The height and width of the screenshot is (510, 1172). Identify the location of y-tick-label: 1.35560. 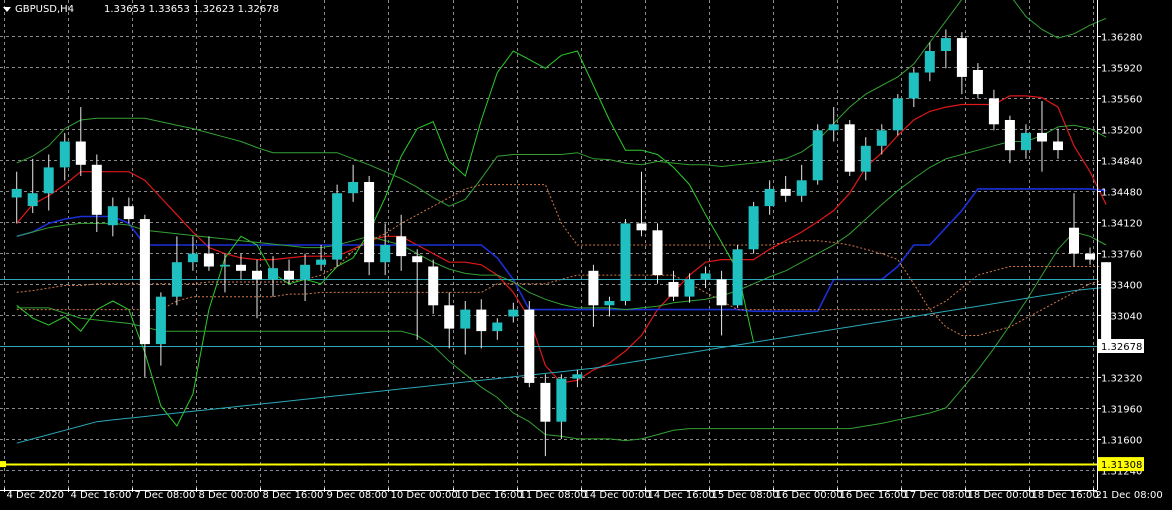
(1121, 100).